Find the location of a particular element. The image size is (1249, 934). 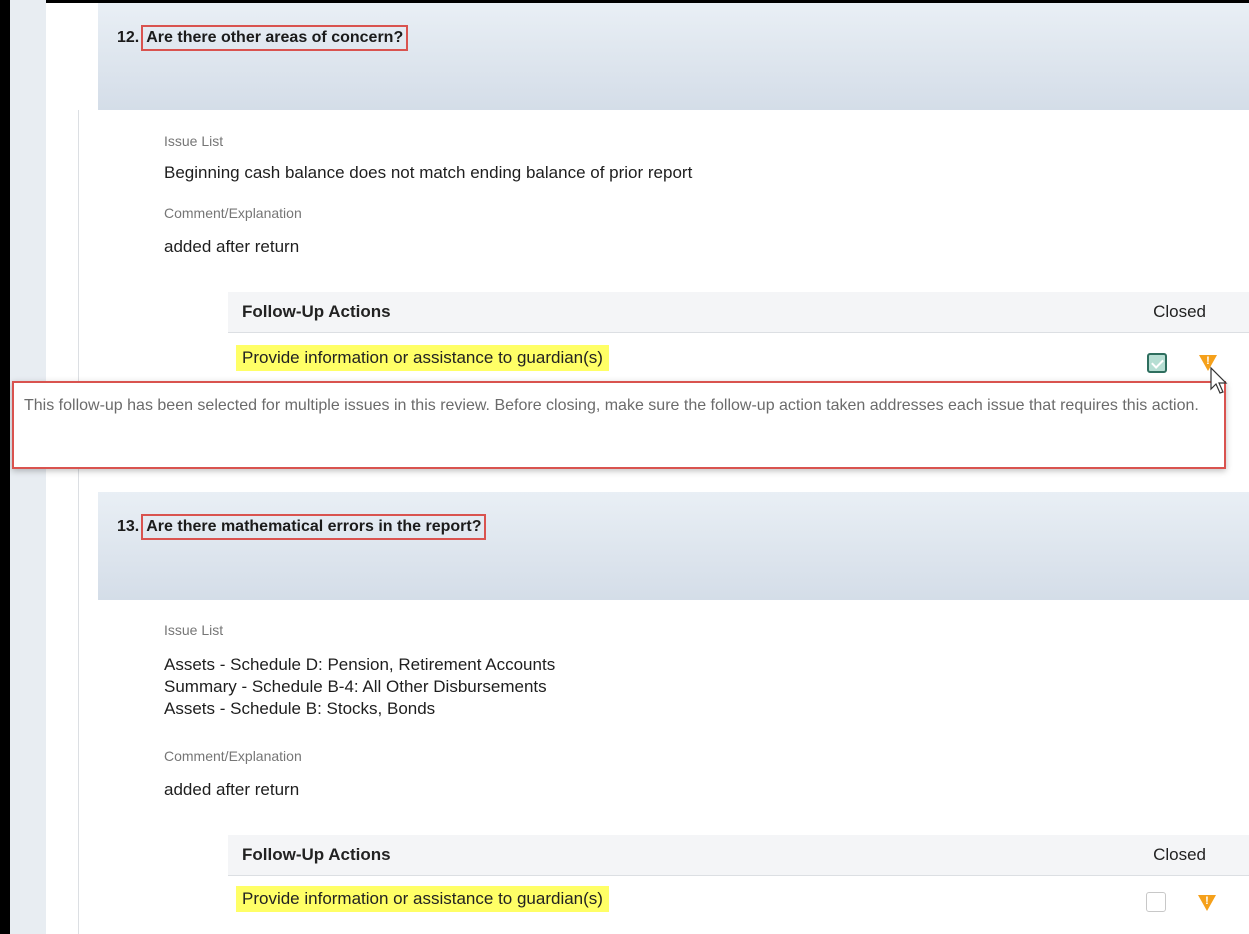

question-number: 13. is located at coordinates (128, 526).